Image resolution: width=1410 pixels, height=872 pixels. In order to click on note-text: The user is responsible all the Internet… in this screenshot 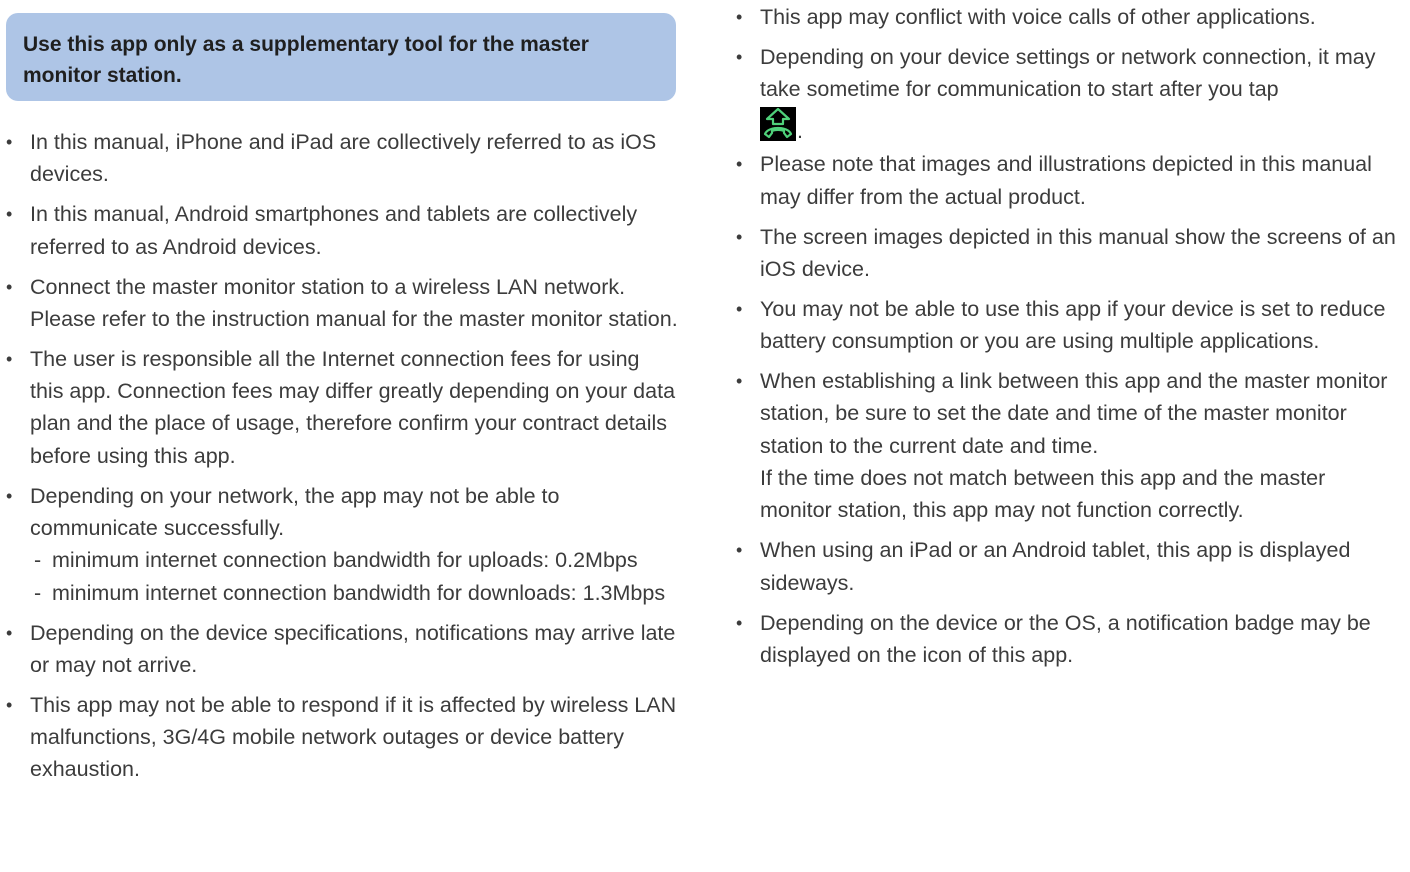, I will do `click(353, 407)`.